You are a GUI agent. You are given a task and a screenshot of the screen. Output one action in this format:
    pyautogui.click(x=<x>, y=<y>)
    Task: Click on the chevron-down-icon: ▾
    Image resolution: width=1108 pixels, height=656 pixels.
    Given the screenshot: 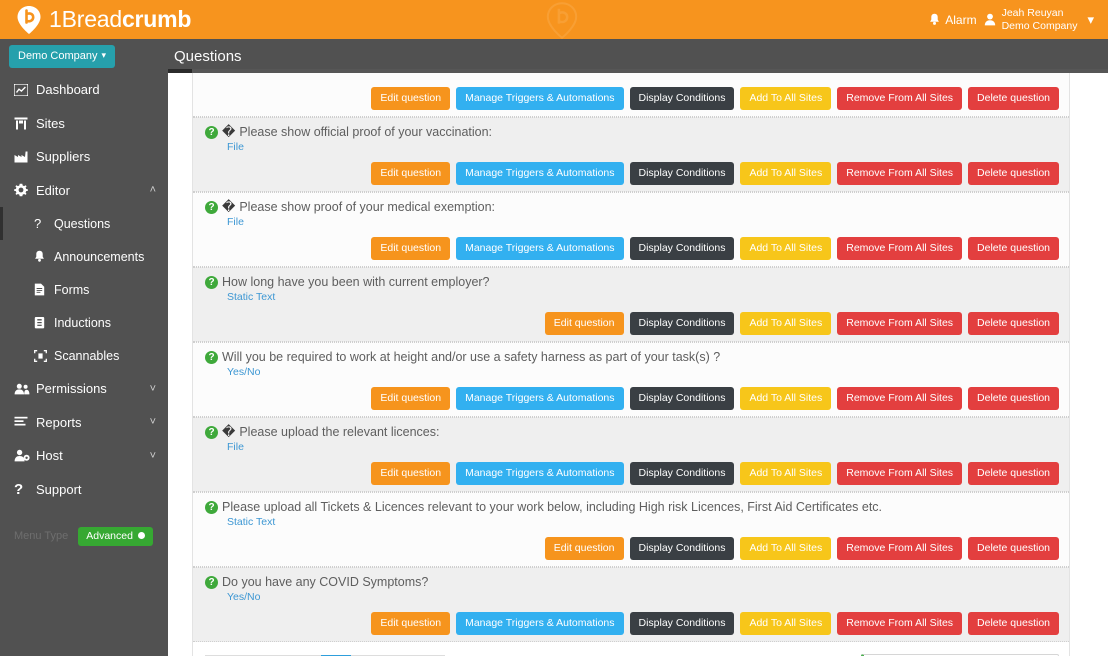 What is the action you would take?
    pyautogui.click(x=1090, y=20)
    